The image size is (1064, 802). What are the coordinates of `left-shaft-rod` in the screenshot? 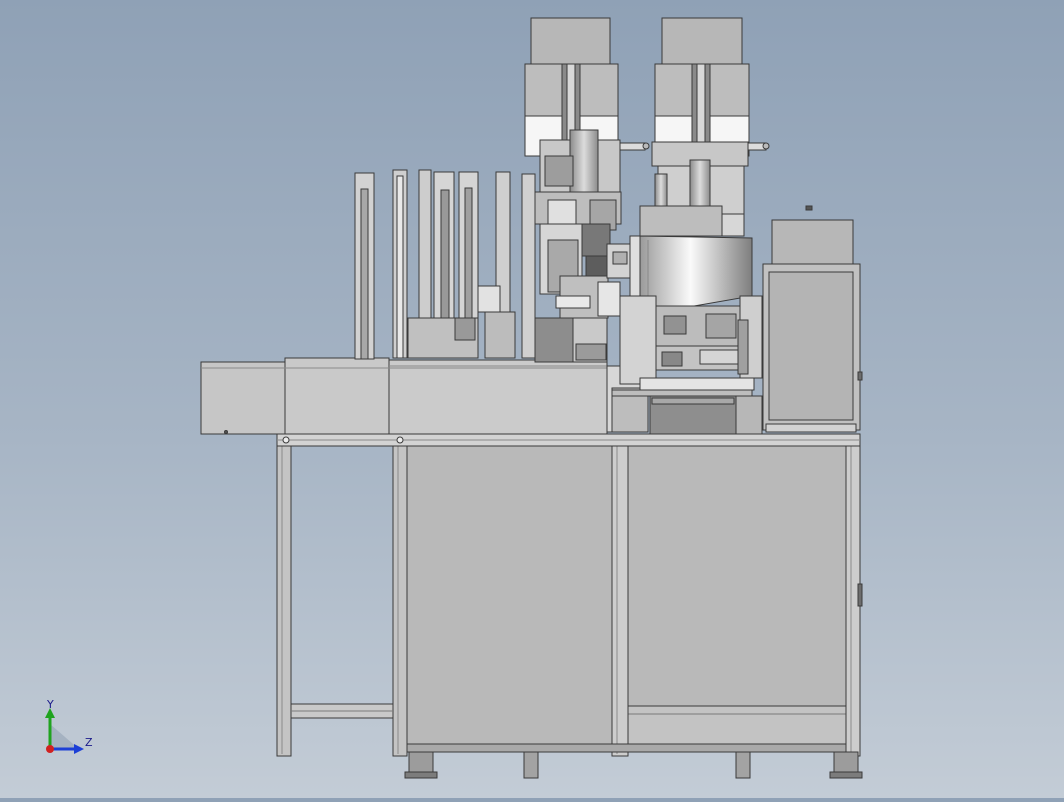 It's located at (631, 146).